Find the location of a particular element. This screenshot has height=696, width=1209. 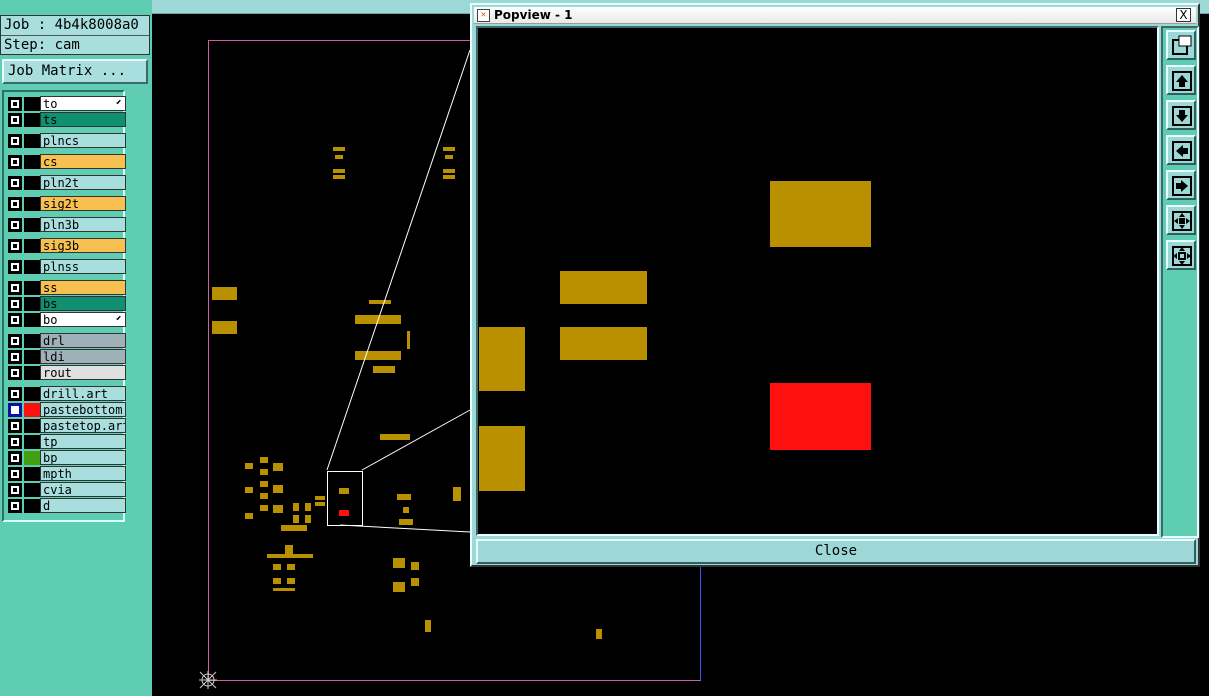

pan-down-button is located at coordinates (1181, 115).